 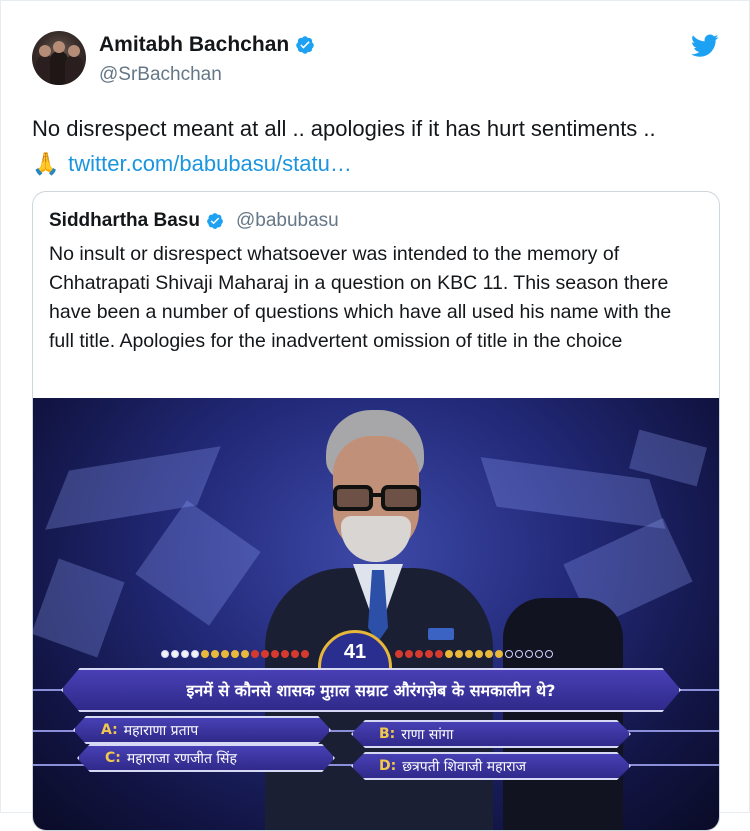 I want to click on twitter-bird-icon, so click(x=705, y=46).